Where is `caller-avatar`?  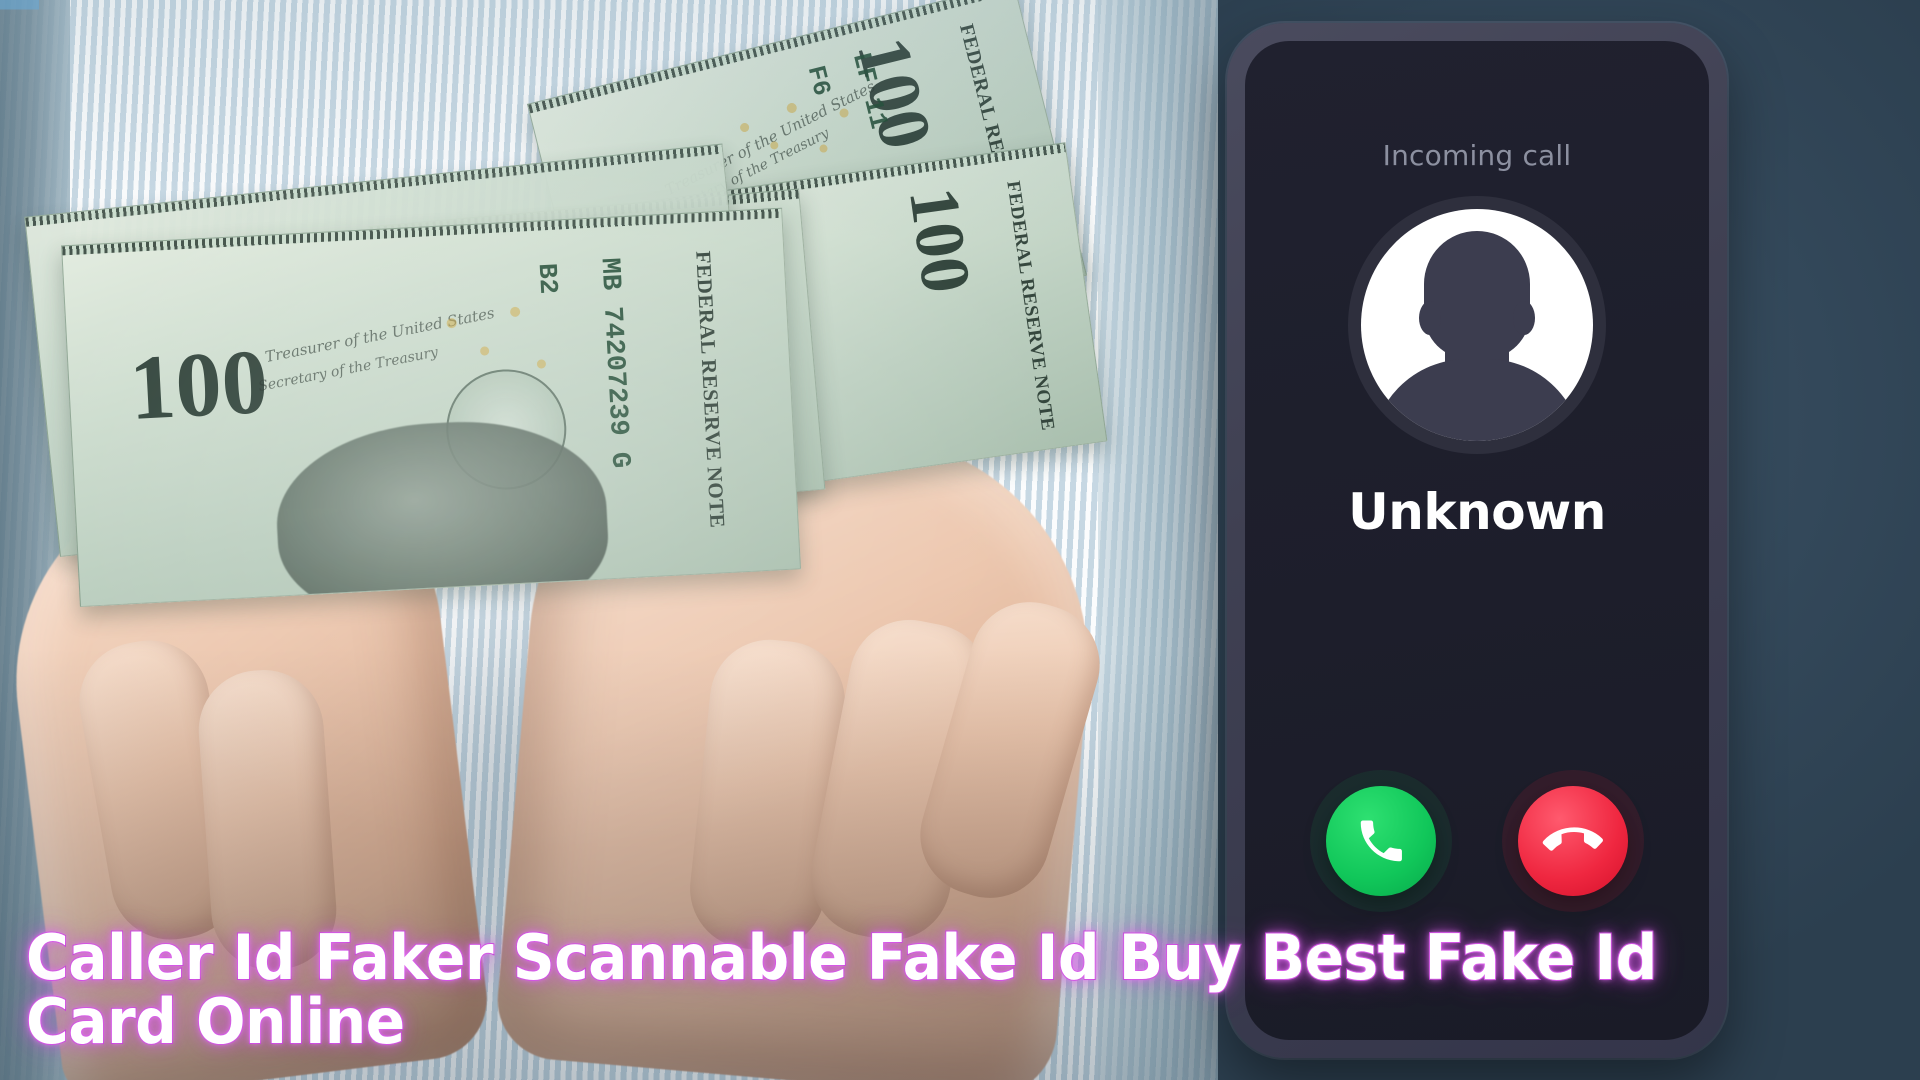
caller-avatar is located at coordinates (1477, 325).